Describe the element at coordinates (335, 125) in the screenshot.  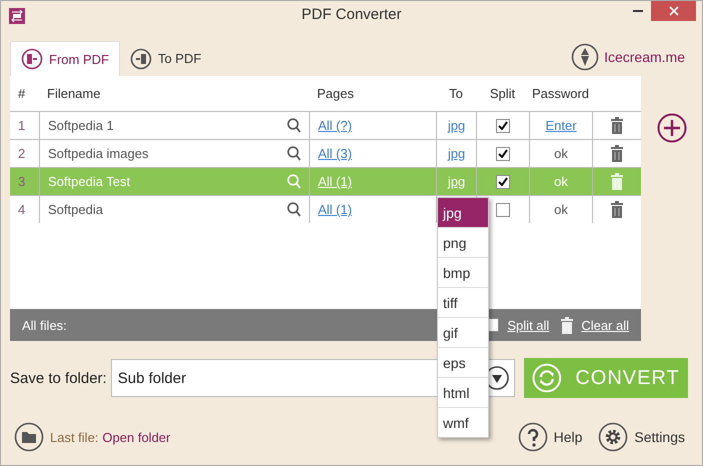
I see `pages-link: All (?)` at that location.